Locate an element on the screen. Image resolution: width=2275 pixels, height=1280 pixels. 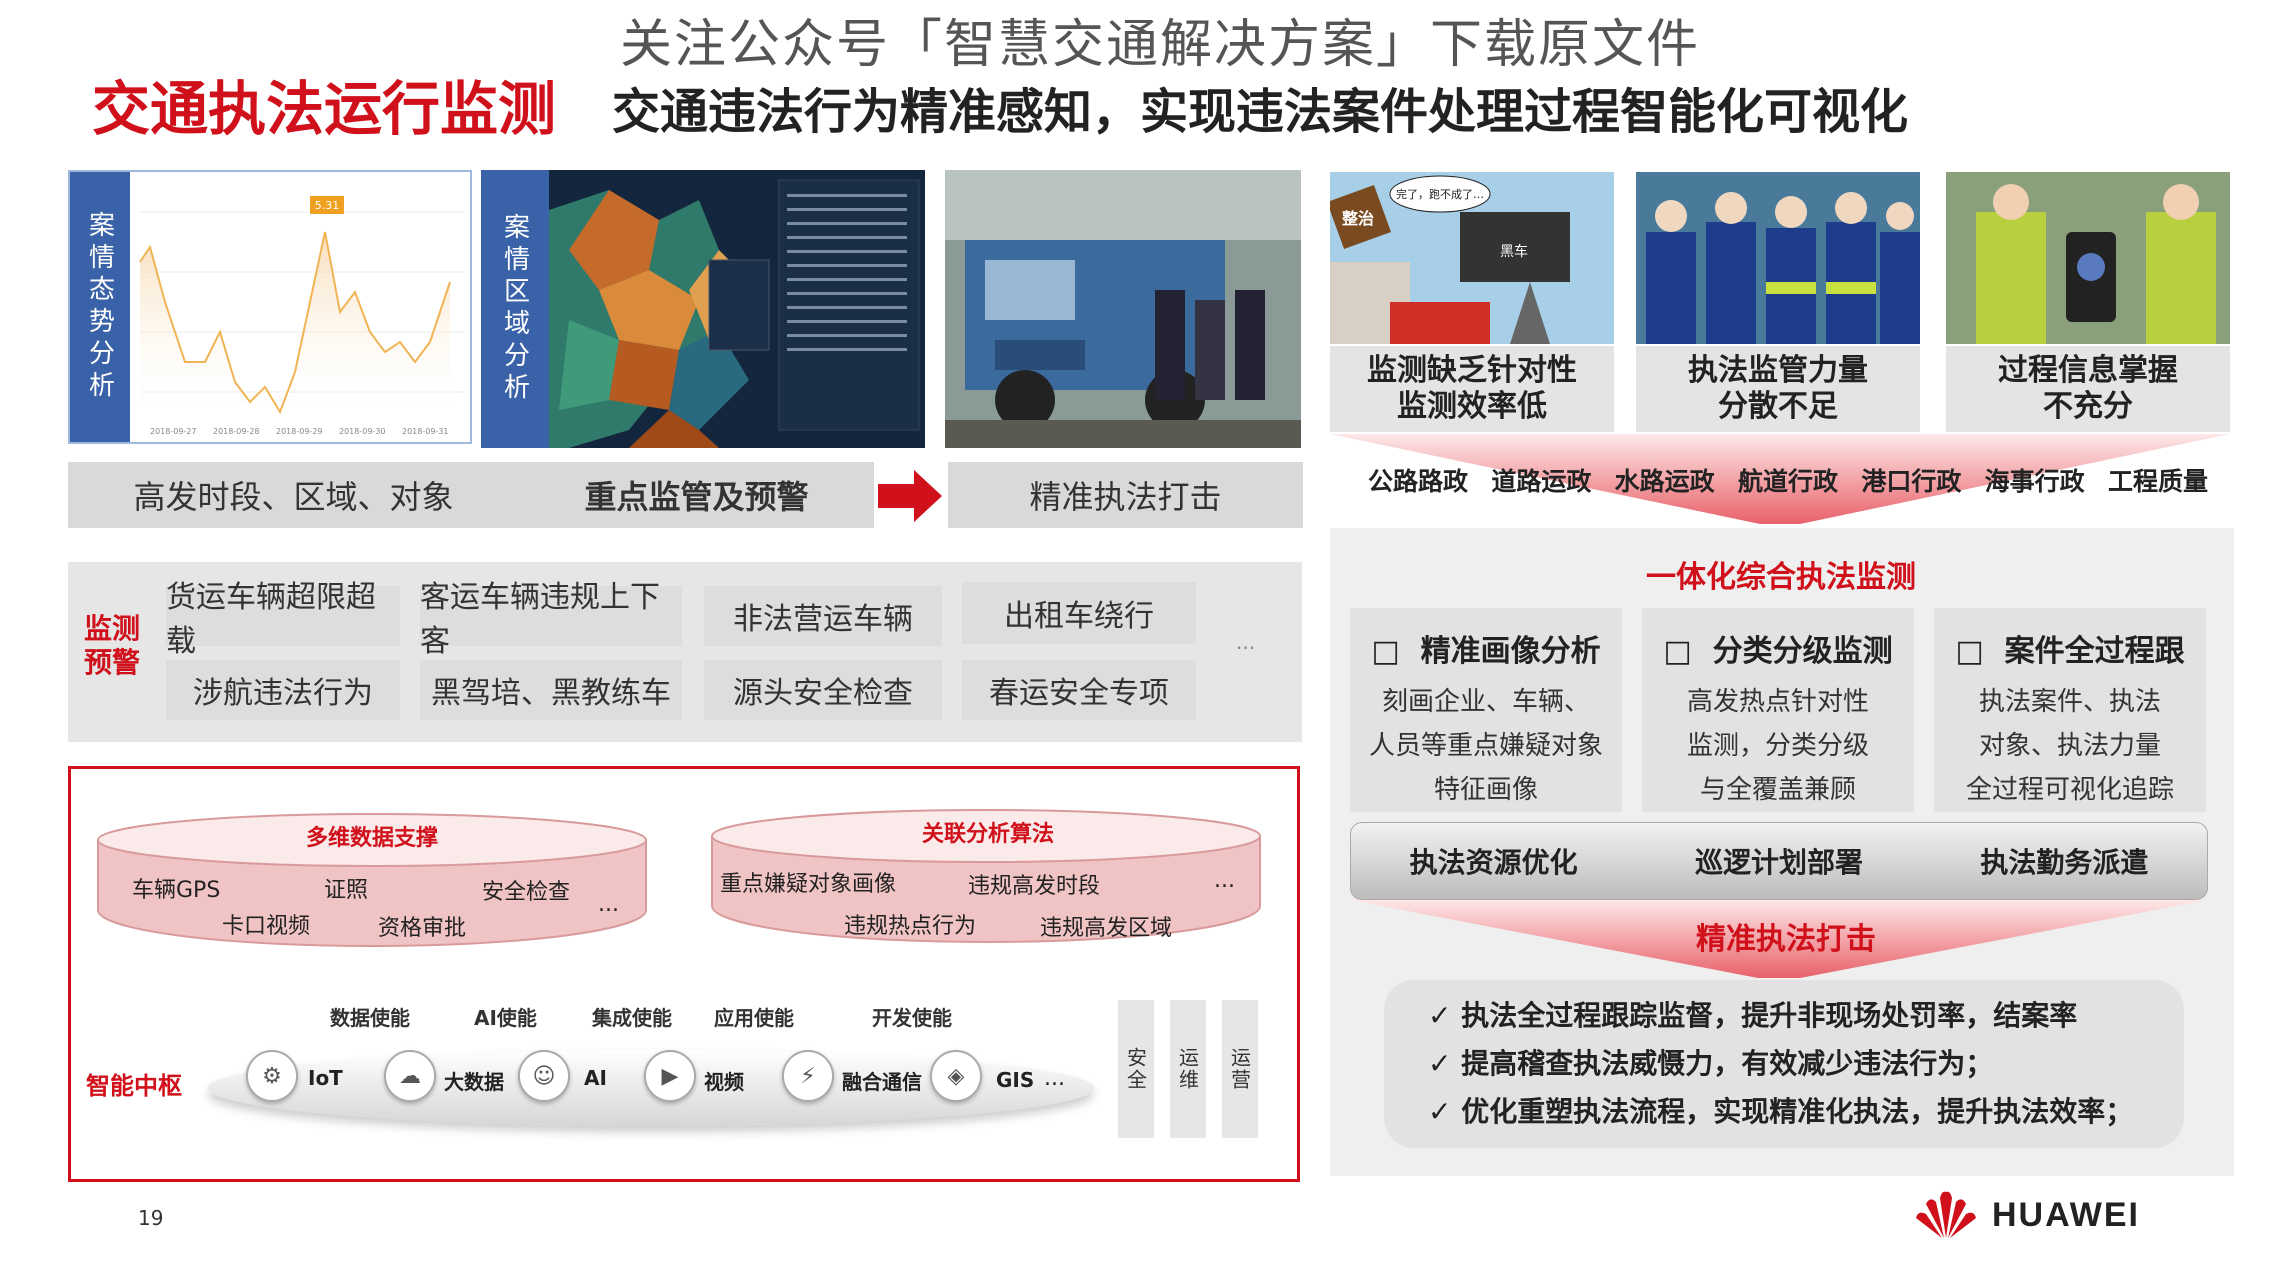
algo-item-hotspot-behavior: 违规热点行为 is located at coordinates (910, 926).